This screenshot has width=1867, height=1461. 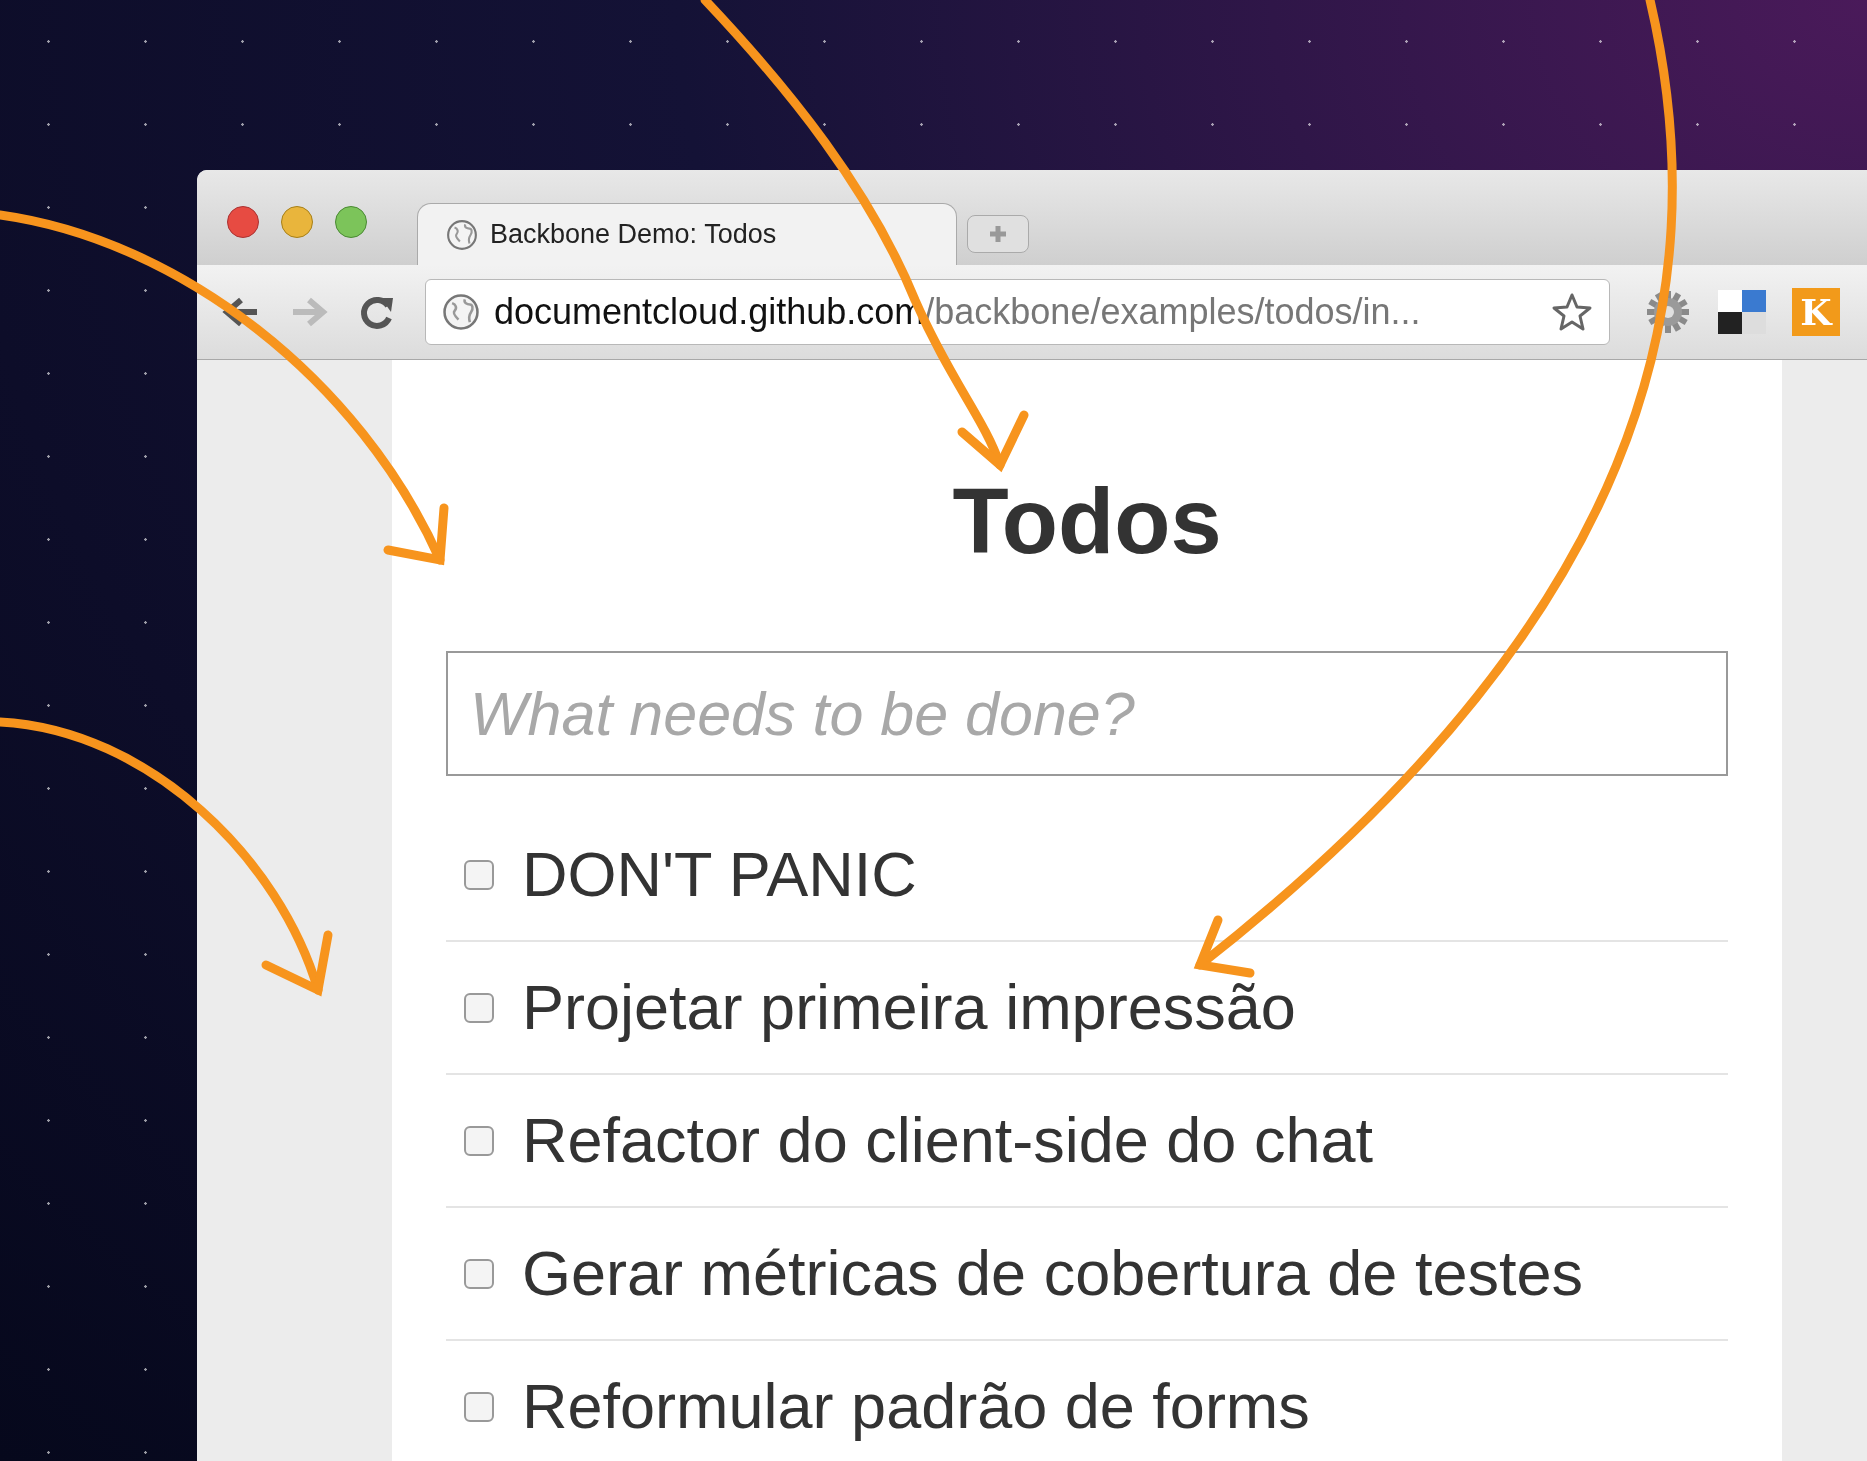 What do you see at coordinates (1087, 713) in the screenshot?
I see `new-todo-input: What needs to be done?` at bounding box center [1087, 713].